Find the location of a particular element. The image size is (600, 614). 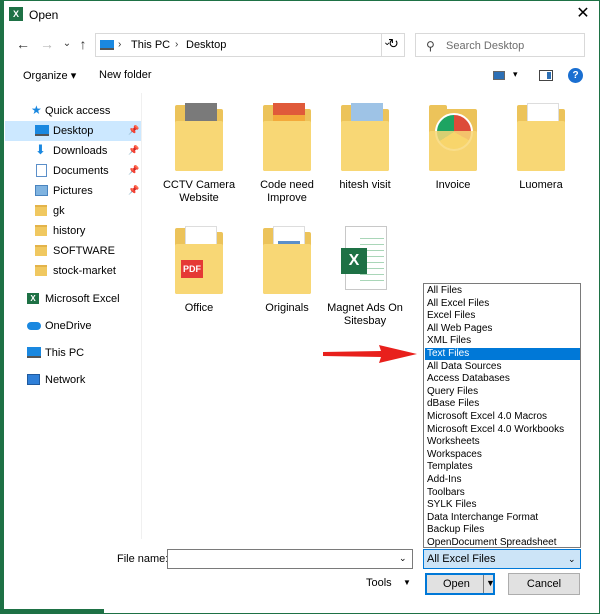

view-options-dropdown: ▾ is located at coordinates (515, 74).